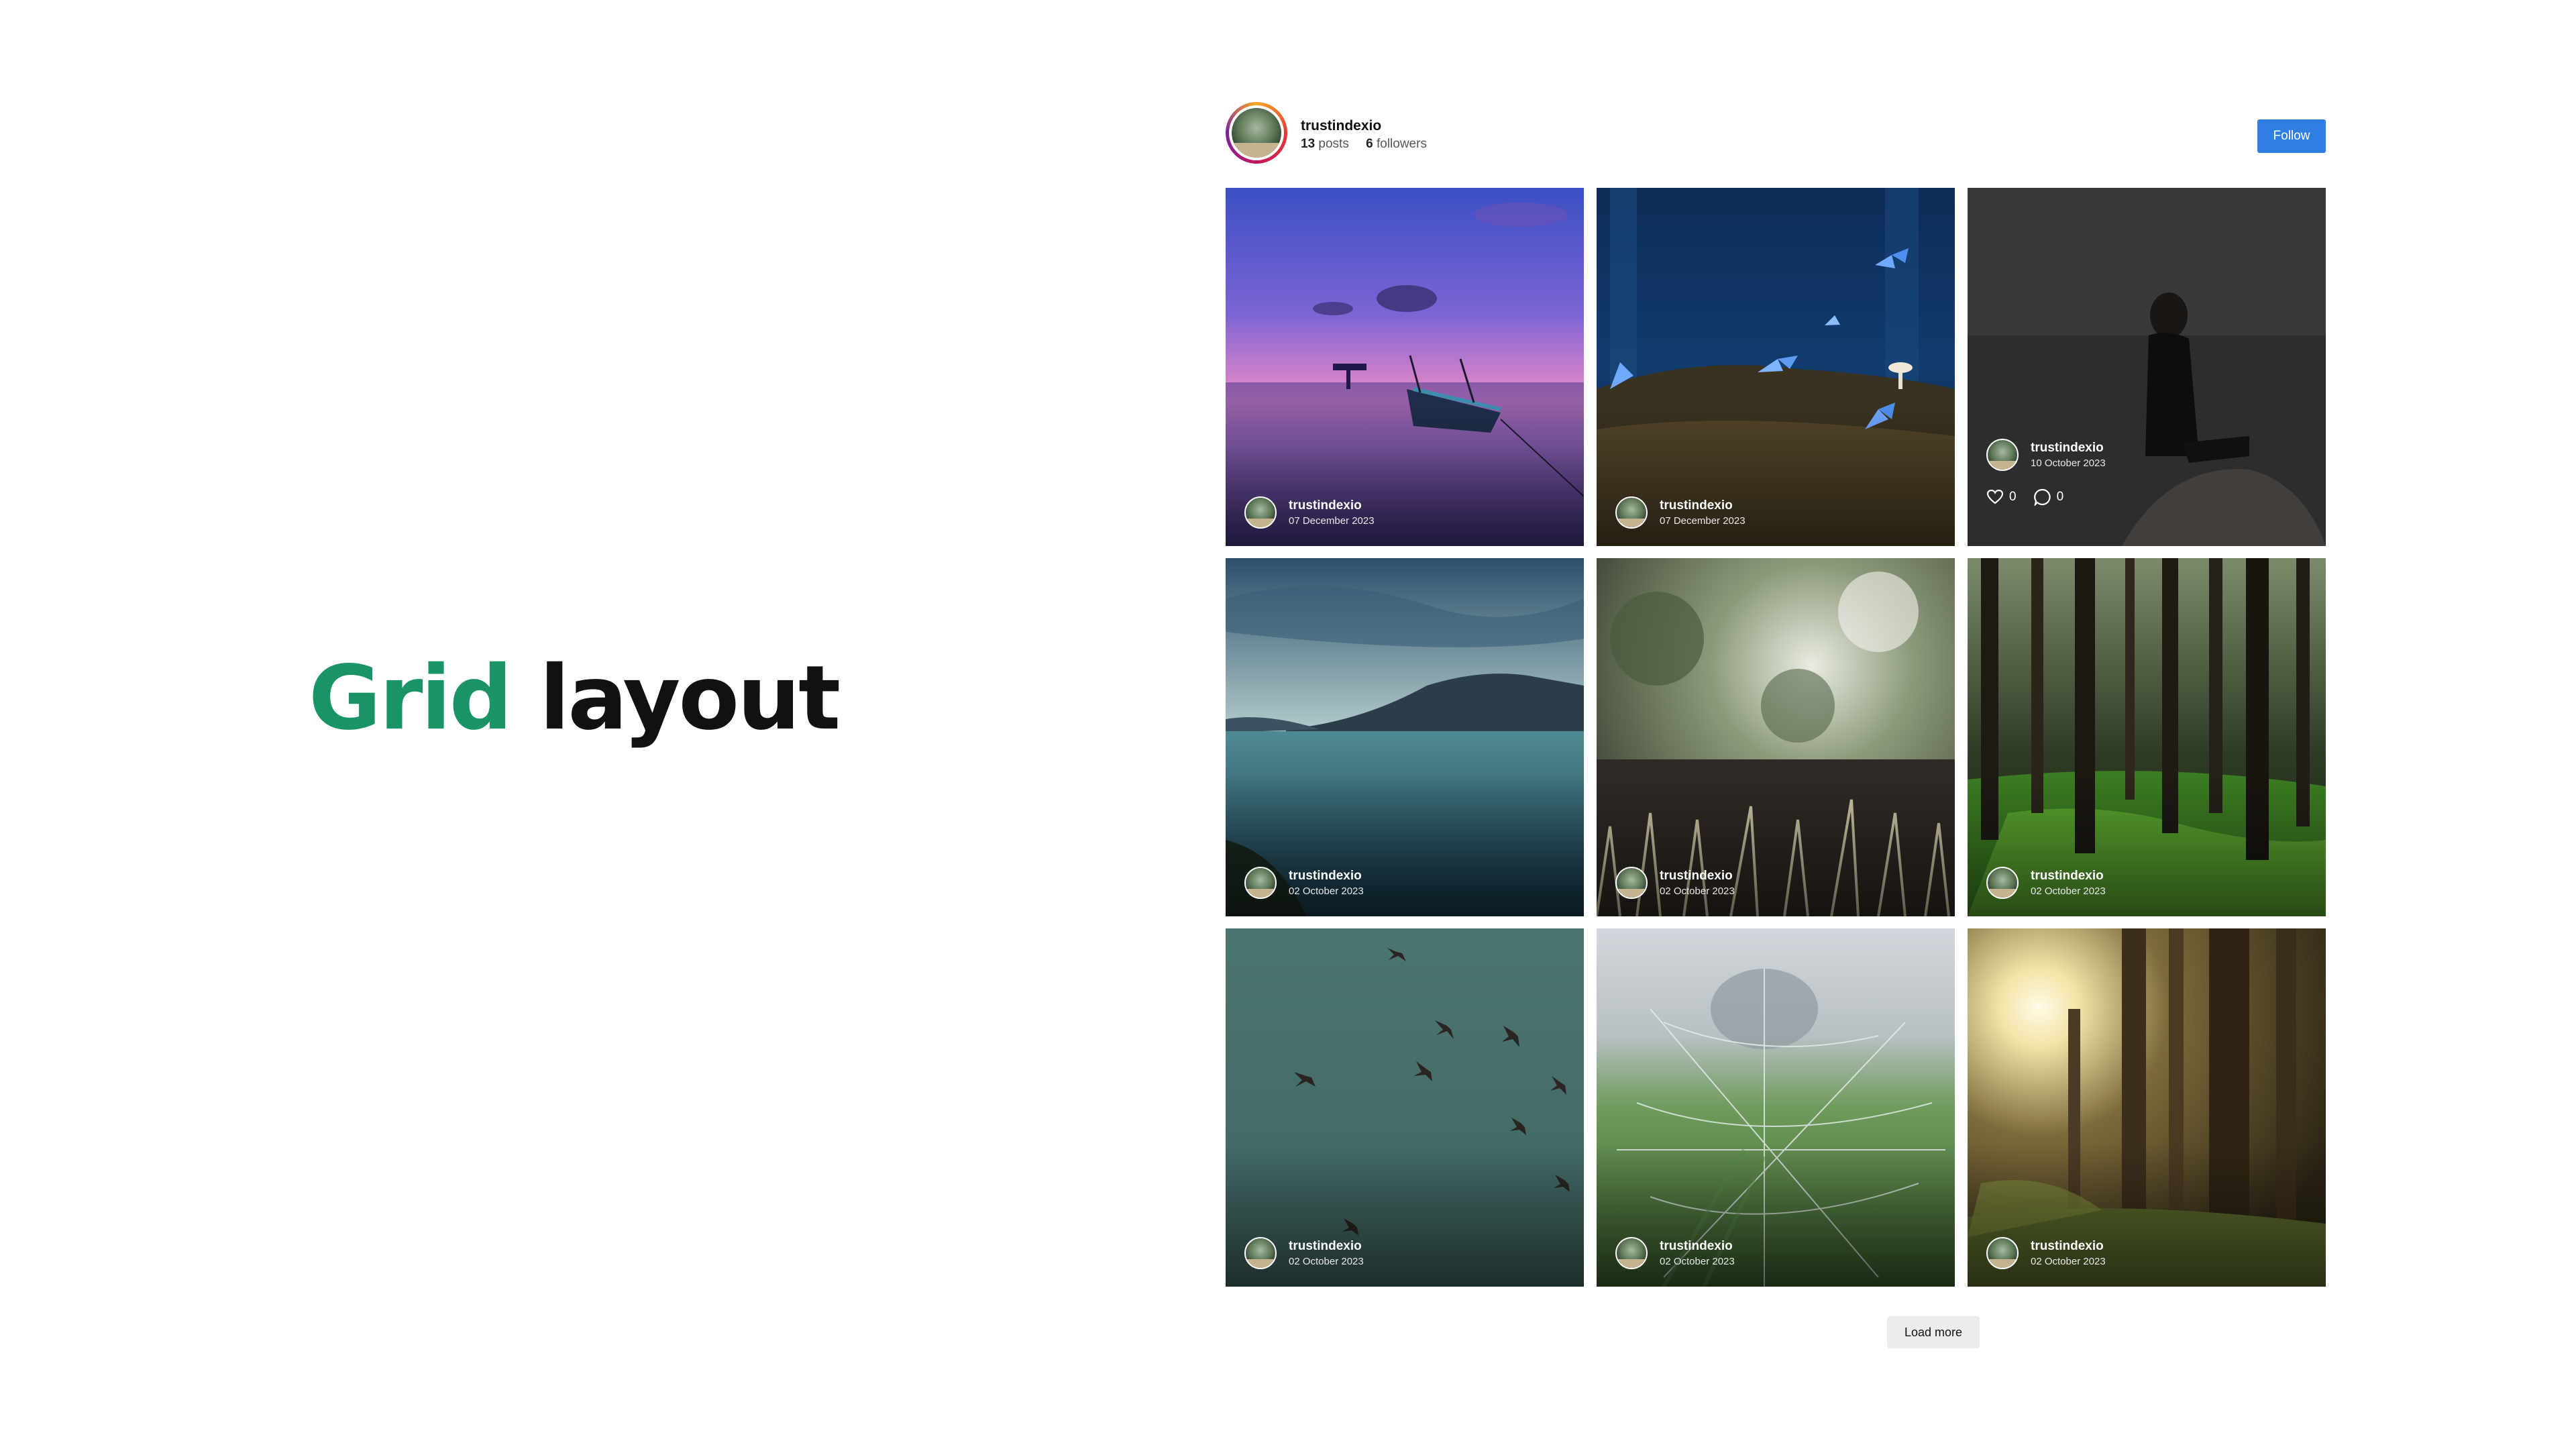 The width and height of the screenshot is (2576, 1449). Describe the element at coordinates (676, 698) in the screenshot. I see `hero-rest-word: layout` at that location.